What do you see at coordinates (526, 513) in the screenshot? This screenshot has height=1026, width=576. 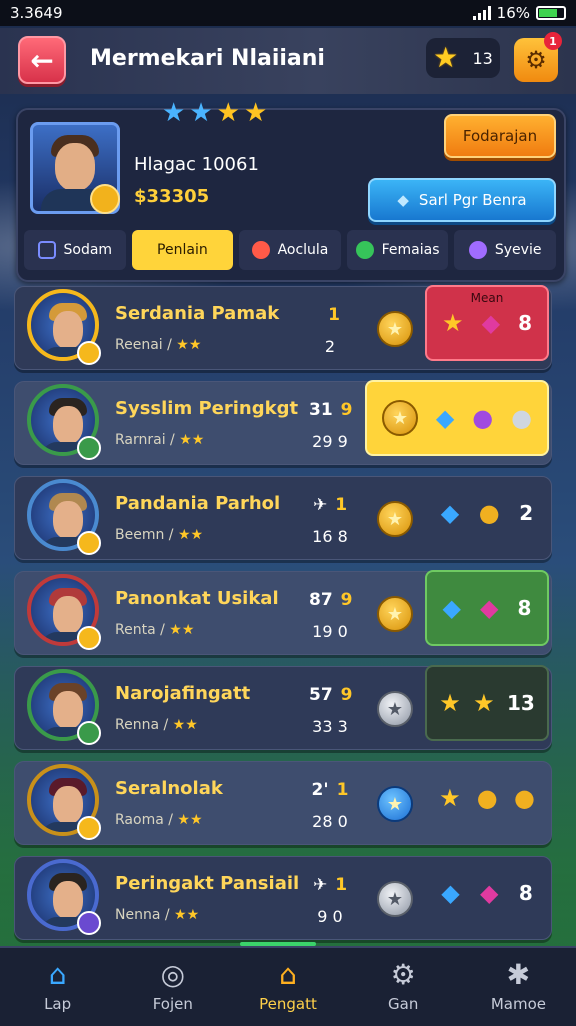 I see `reward-value: 2` at bounding box center [526, 513].